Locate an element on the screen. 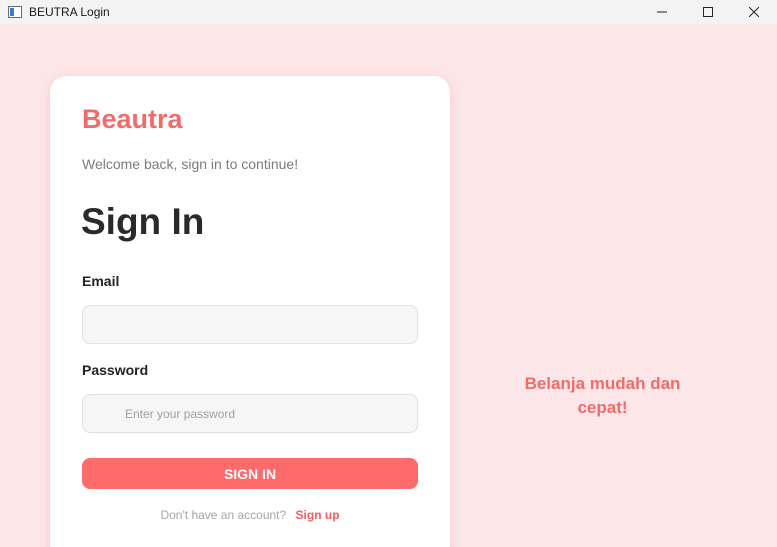  maximize-icon is located at coordinates (708, 12).